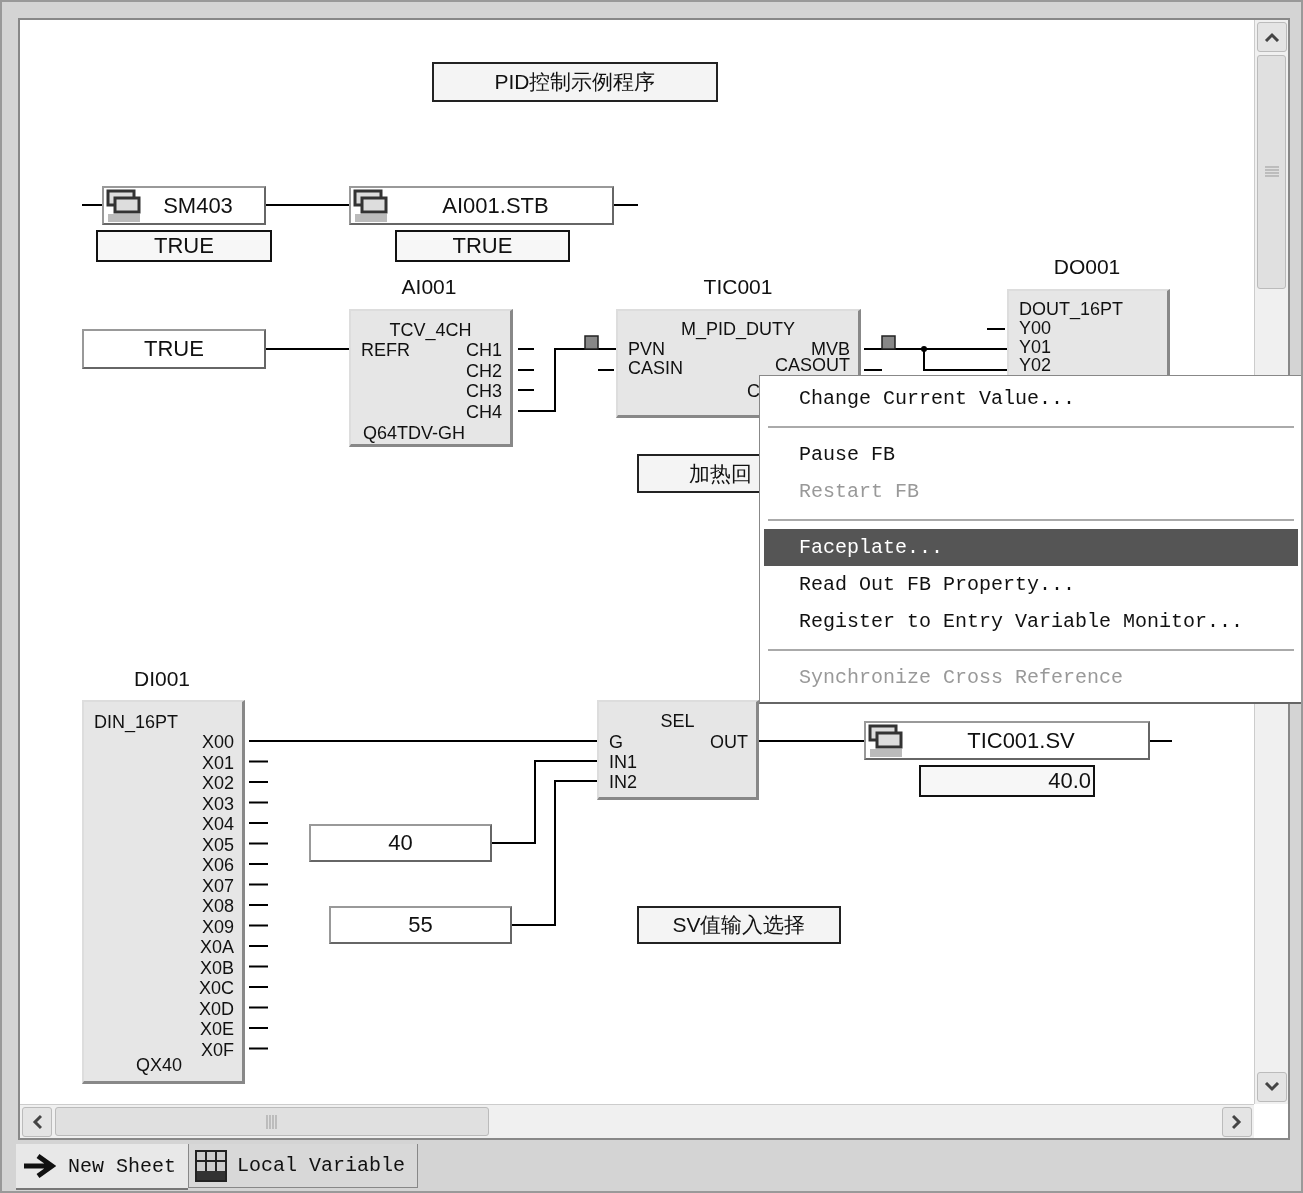  I want to click on output-pin-label: C, so click(753, 391).